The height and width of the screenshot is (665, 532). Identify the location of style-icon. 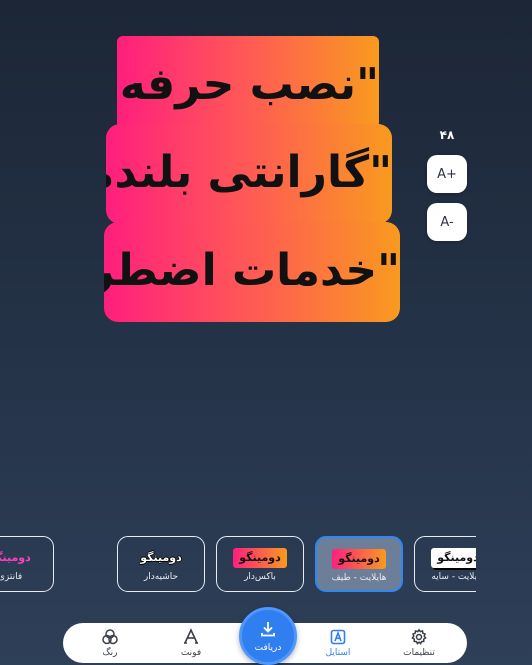
(338, 637).